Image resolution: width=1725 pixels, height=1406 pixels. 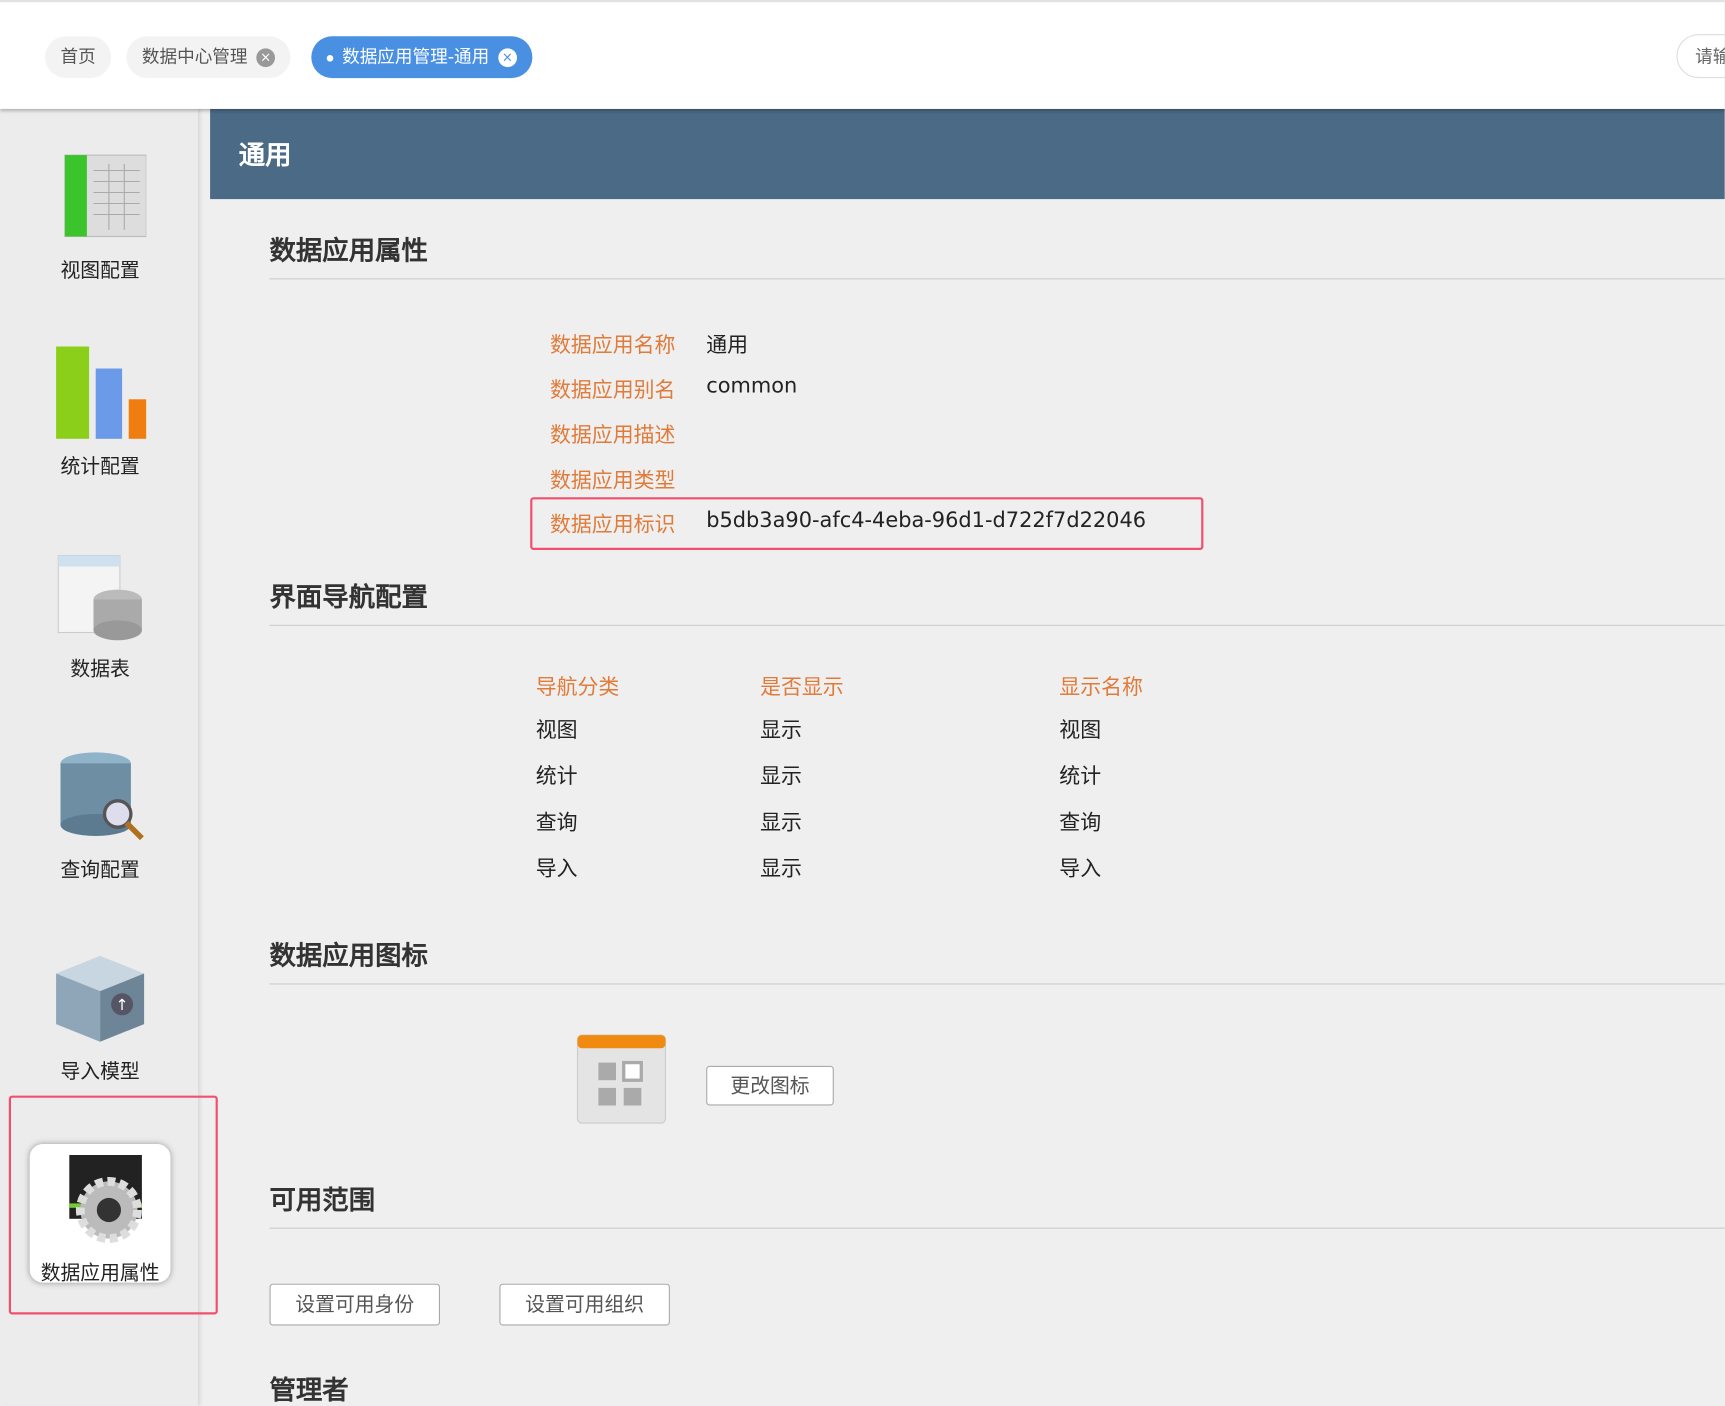 I want to click on sidebar-item-view-config: 视图配置, so click(x=99, y=222).